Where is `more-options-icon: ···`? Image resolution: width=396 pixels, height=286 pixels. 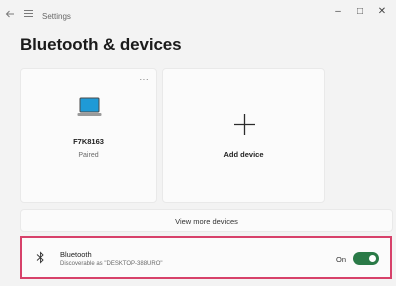
more-options-icon: ··· is located at coordinates (145, 79).